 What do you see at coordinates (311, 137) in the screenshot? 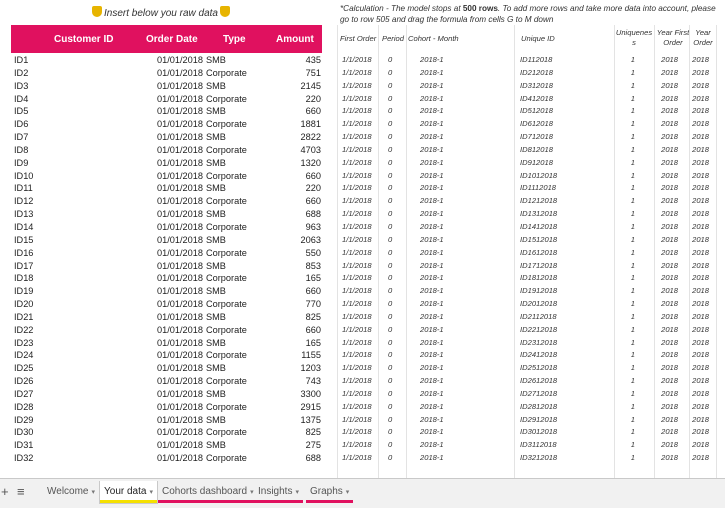
I see `amount-cell: 2822` at bounding box center [311, 137].